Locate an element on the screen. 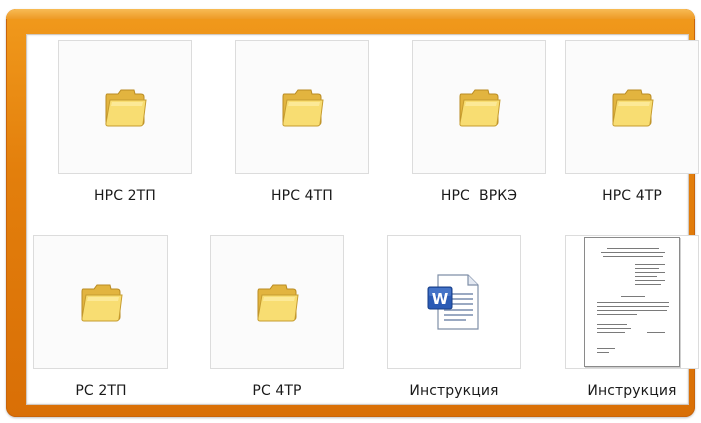 Image resolution: width=701 pixels, height=423 pixels. item-label: НРС 4ТР is located at coordinates (632, 196).